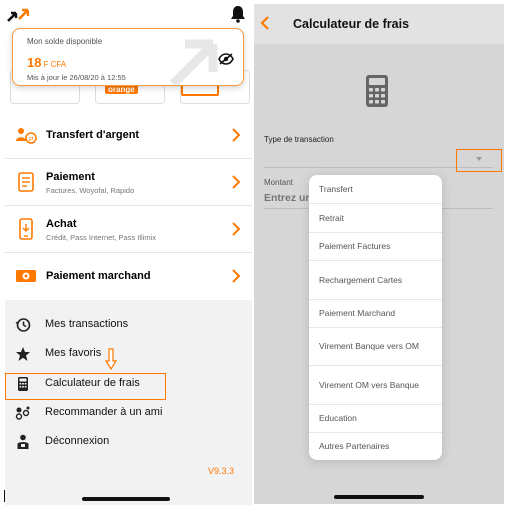 The height and width of the screenshot is (507, 508). I want to click on dropdown-option: Transfert, so click(375, 189).